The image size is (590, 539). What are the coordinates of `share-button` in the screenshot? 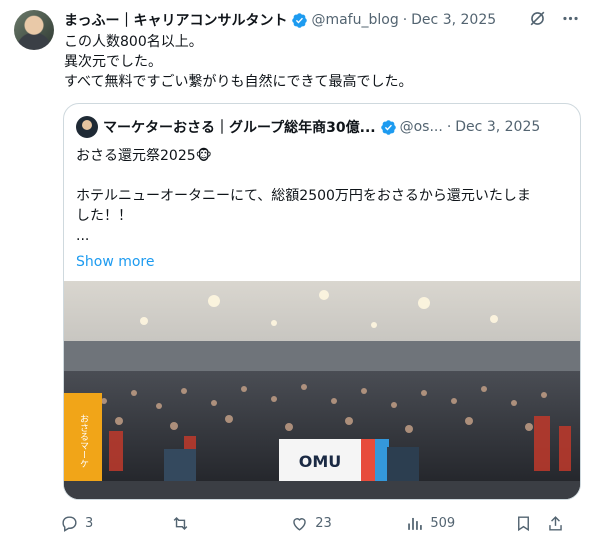 It's located at (561, 523).